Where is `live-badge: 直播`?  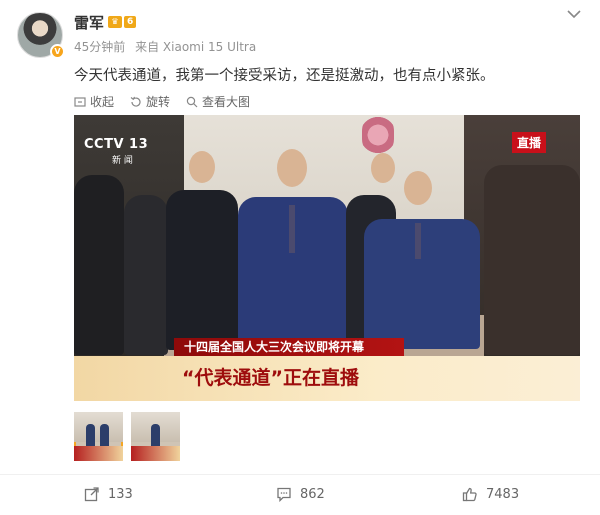 live-badge: 直播 is located at coordinates (529, 142).